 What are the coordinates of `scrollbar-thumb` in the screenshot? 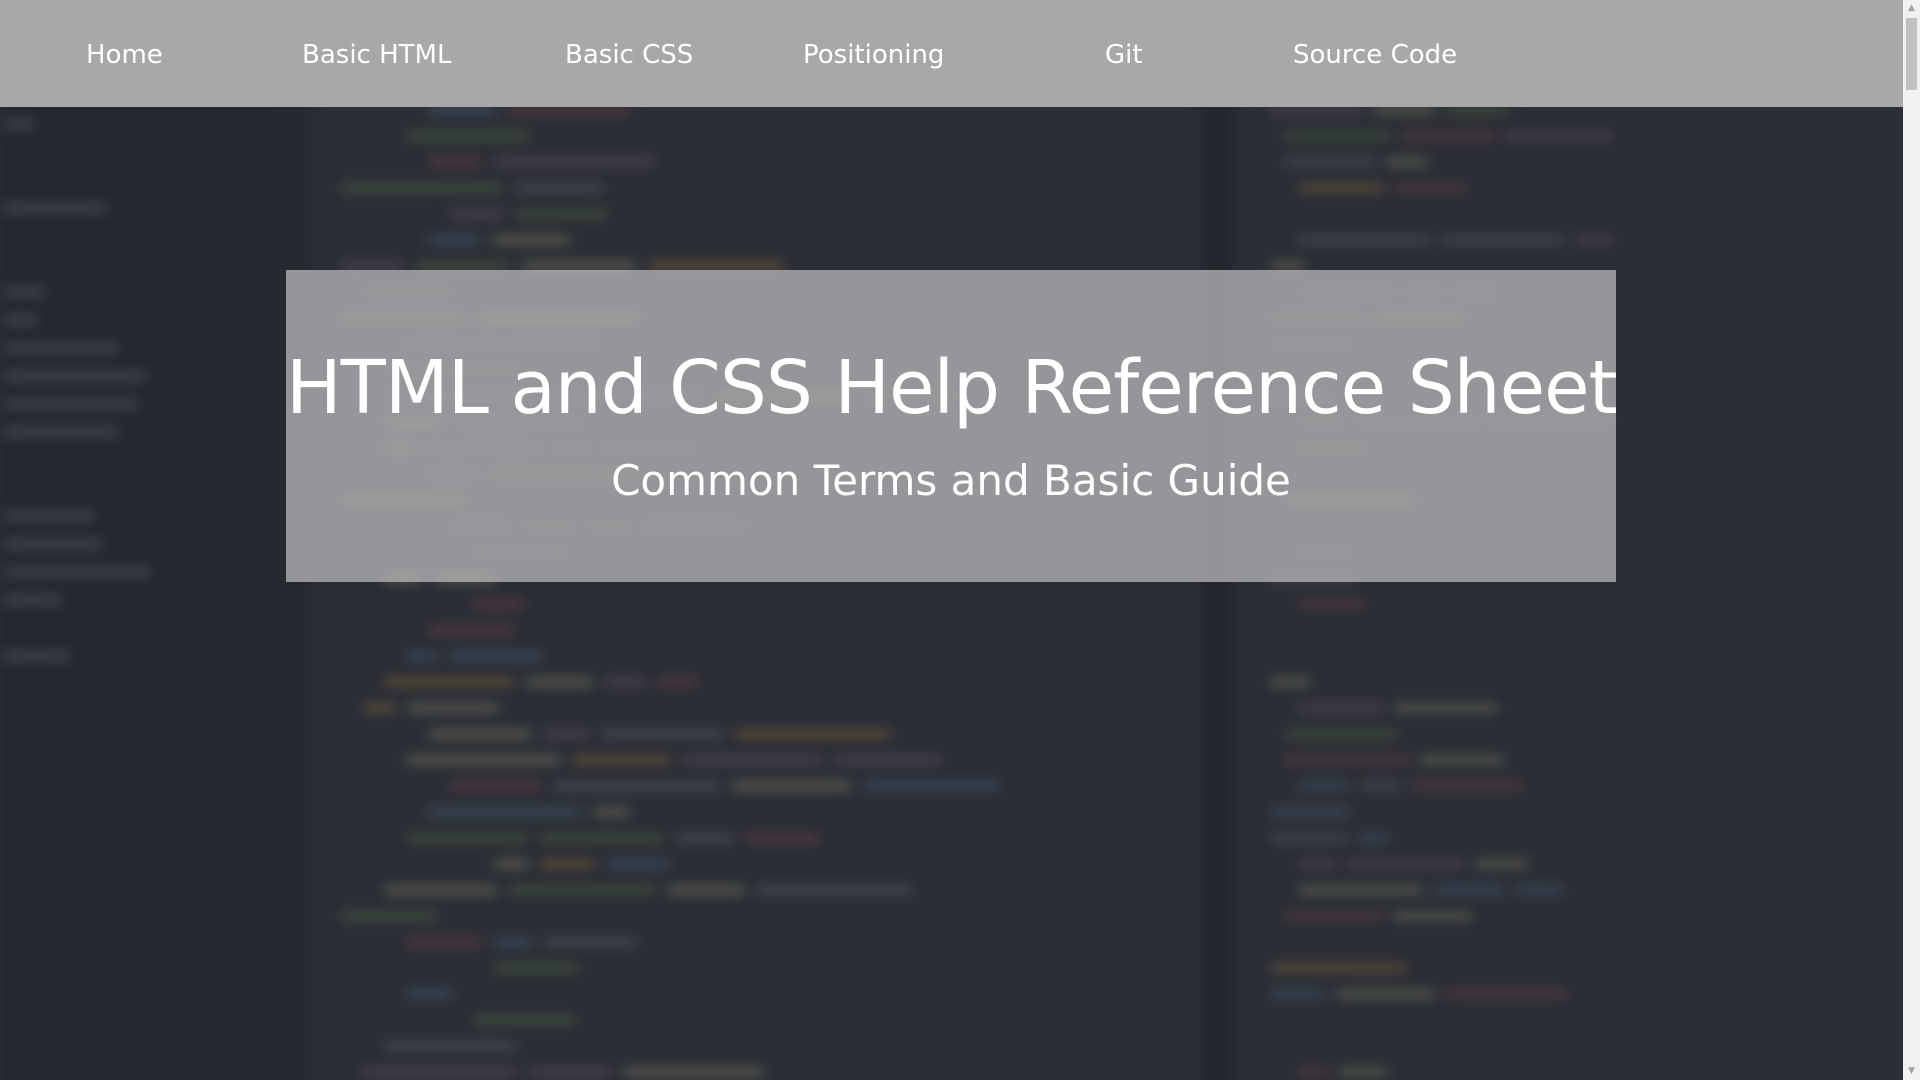 It's located at (1911, 54).